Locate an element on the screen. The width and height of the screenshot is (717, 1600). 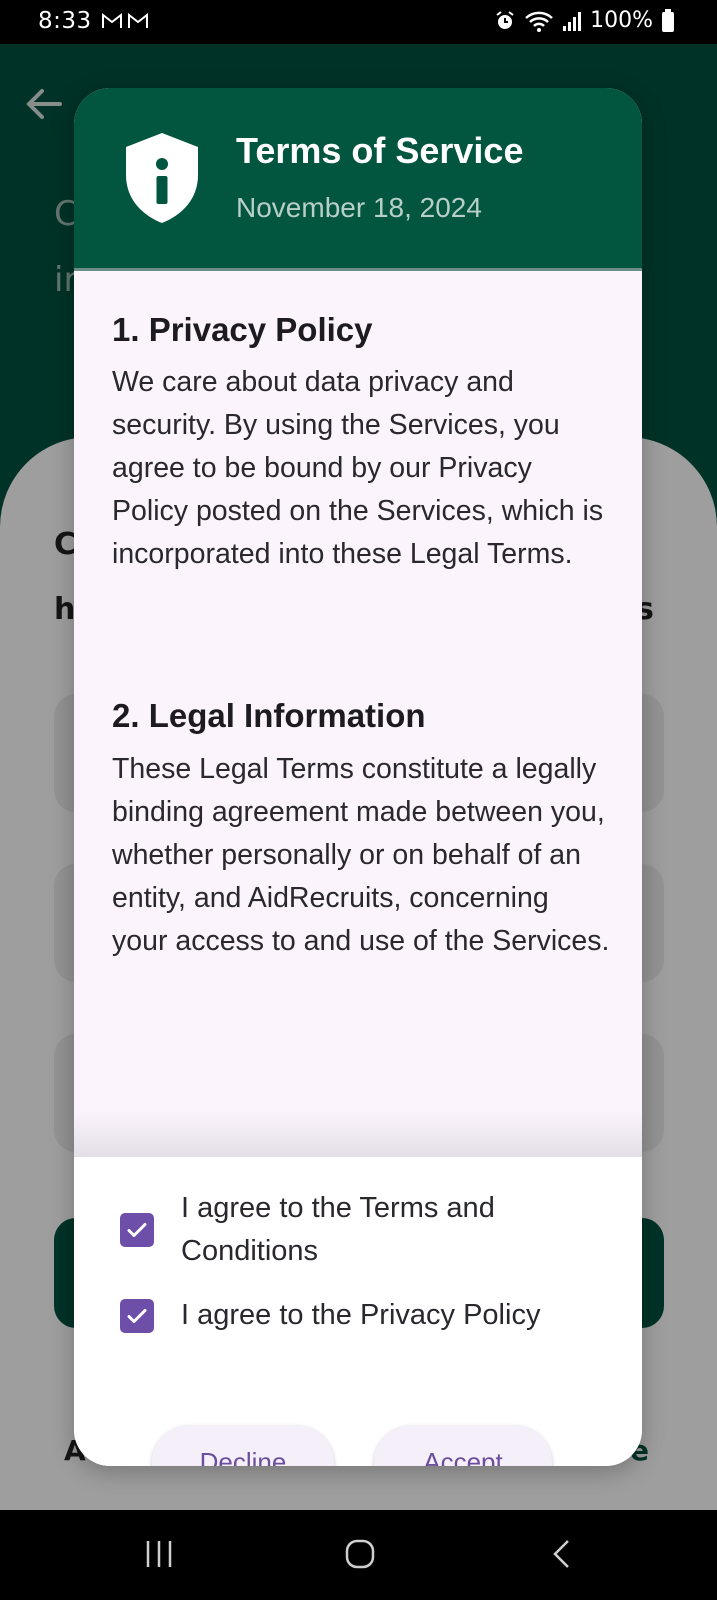
dialog-date: November 18, 2024 is located at coordinates (359, 207).